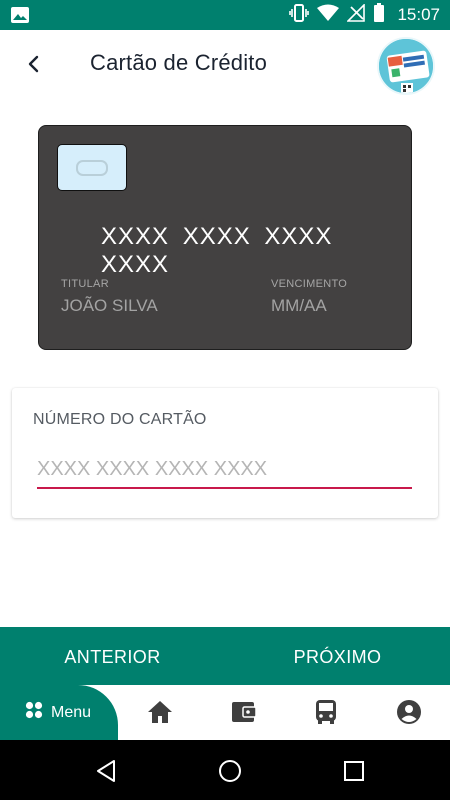  I want to click on wallet-icon, so click(244, 712).